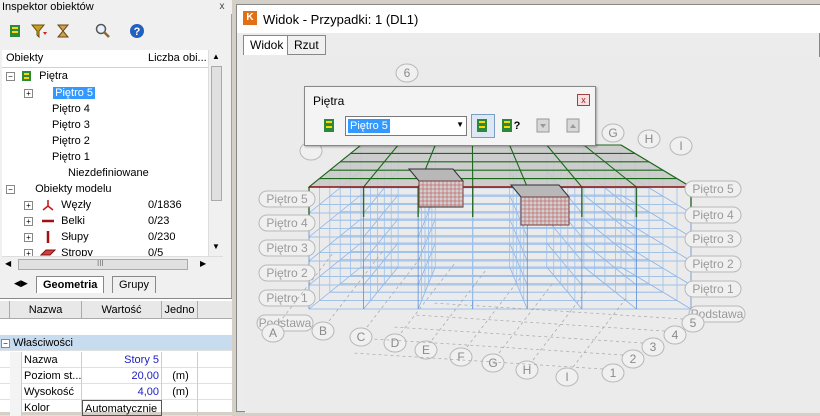  I want to click on tree-item-beams: + Belki 0/23, so click(116, 221).